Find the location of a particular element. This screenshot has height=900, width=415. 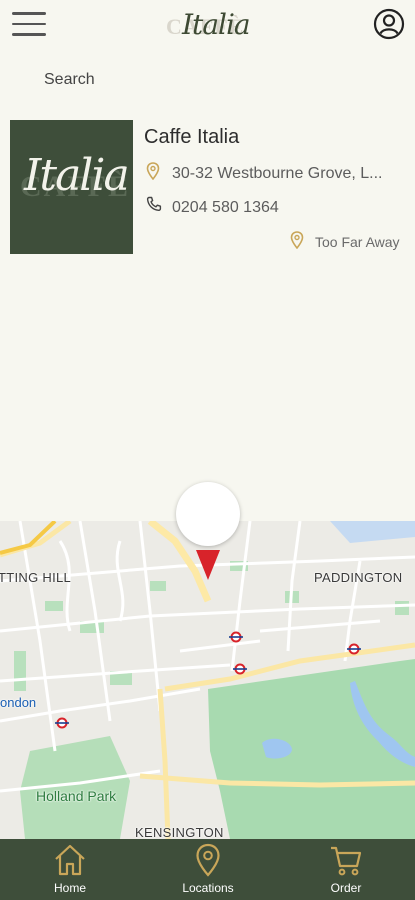

logo-text: Italia is located at coordinates (216, 24).